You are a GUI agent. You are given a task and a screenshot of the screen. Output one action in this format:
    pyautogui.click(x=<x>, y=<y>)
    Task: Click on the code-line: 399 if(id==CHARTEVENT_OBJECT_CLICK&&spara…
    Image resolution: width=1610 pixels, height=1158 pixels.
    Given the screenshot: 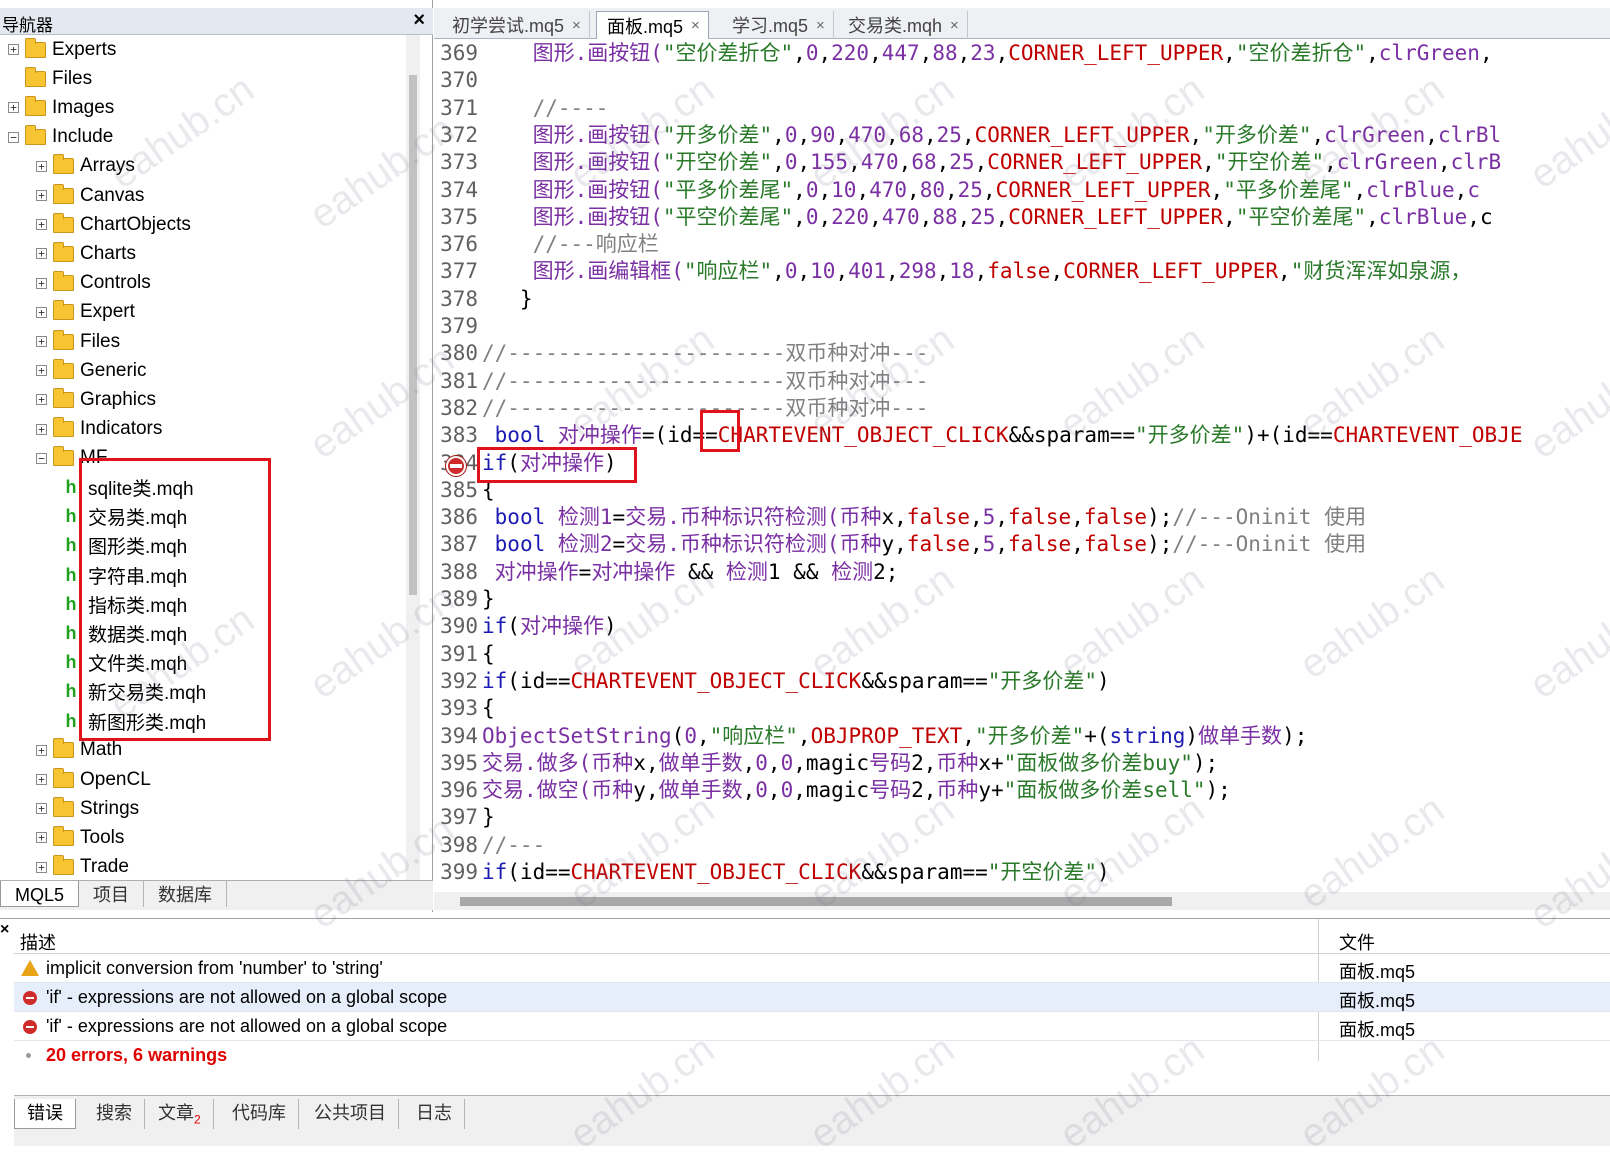 What is the action you would take?
    pyautogui.click(x=1022, y=872)
    